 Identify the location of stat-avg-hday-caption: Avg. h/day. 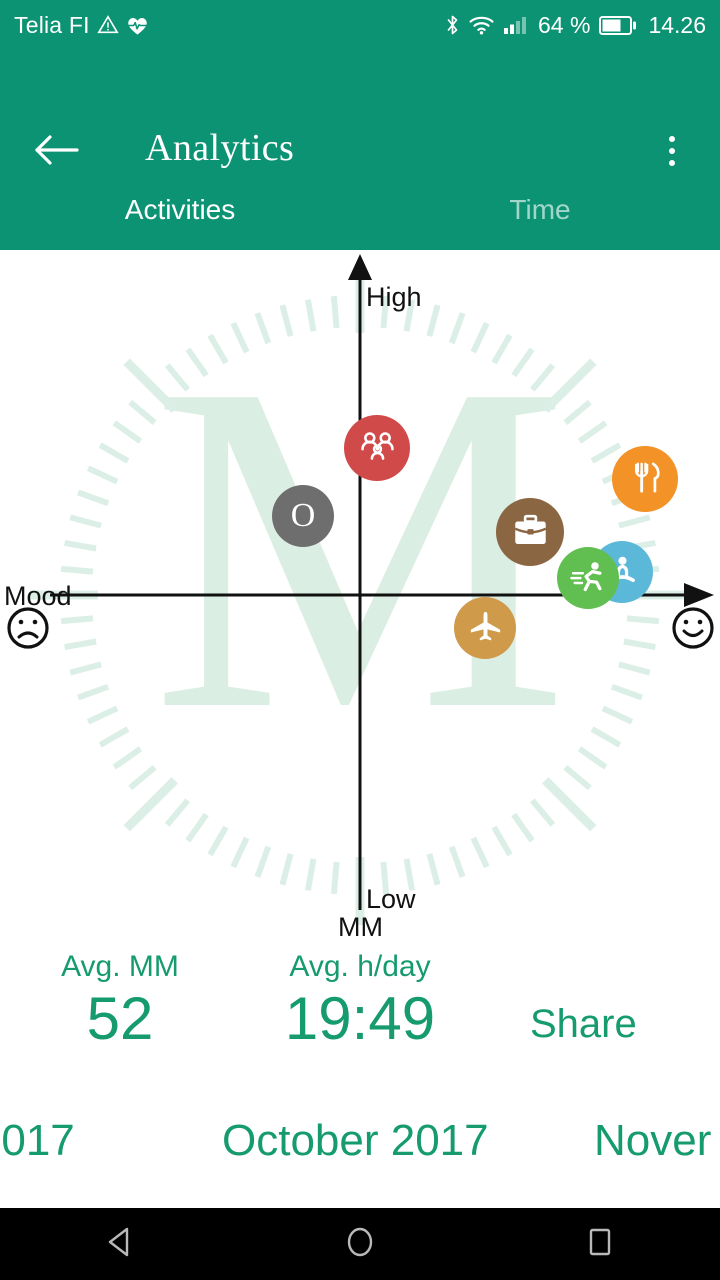
(360, 966).